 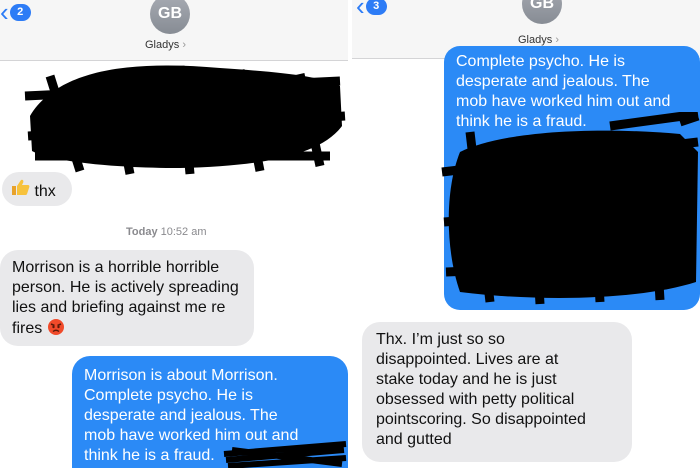 I want to click on unread-badge: 2, so click(x=20, y=12).